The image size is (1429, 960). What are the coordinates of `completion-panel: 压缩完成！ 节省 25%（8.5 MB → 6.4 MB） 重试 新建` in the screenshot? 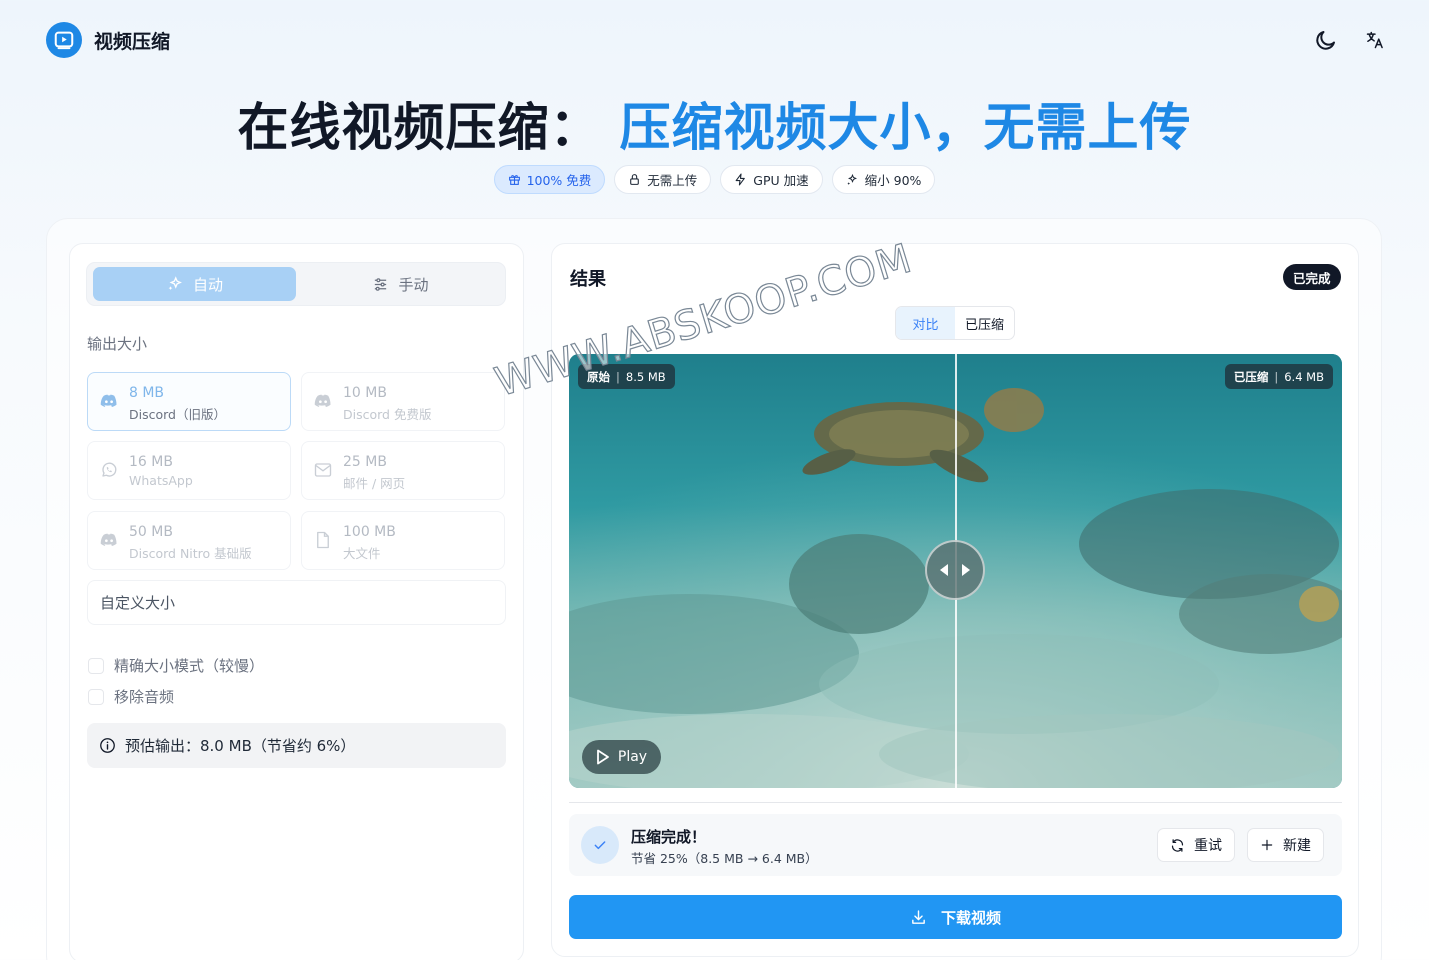 It's located at (955, 845).